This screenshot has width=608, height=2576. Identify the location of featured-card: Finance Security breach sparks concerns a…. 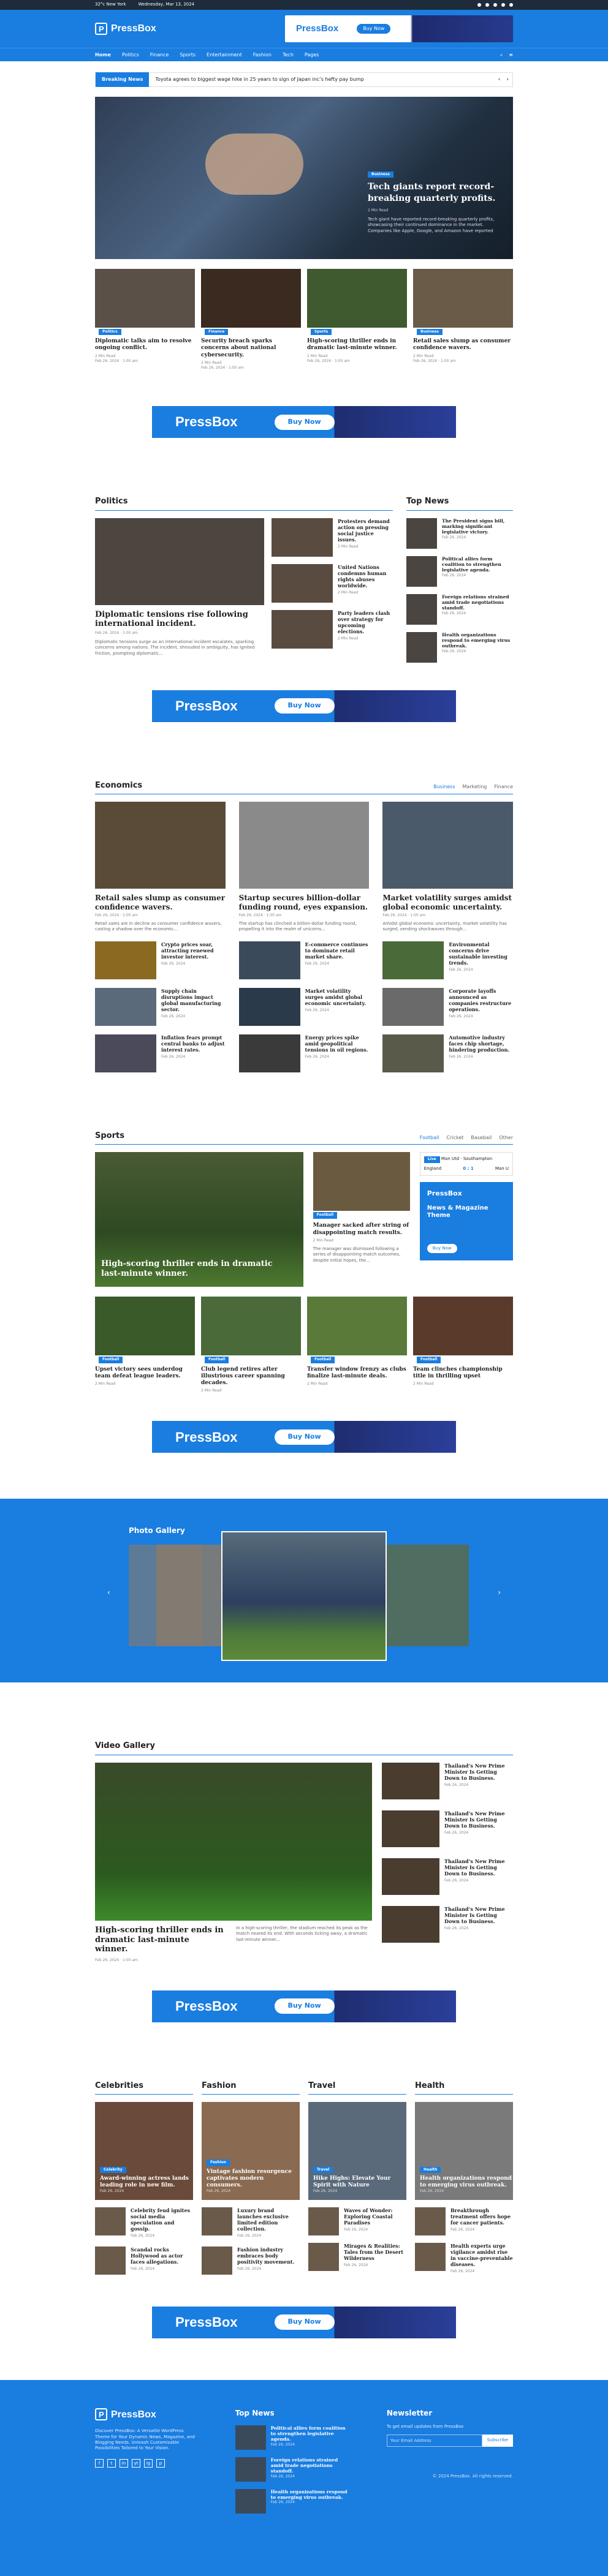
(251, 320).